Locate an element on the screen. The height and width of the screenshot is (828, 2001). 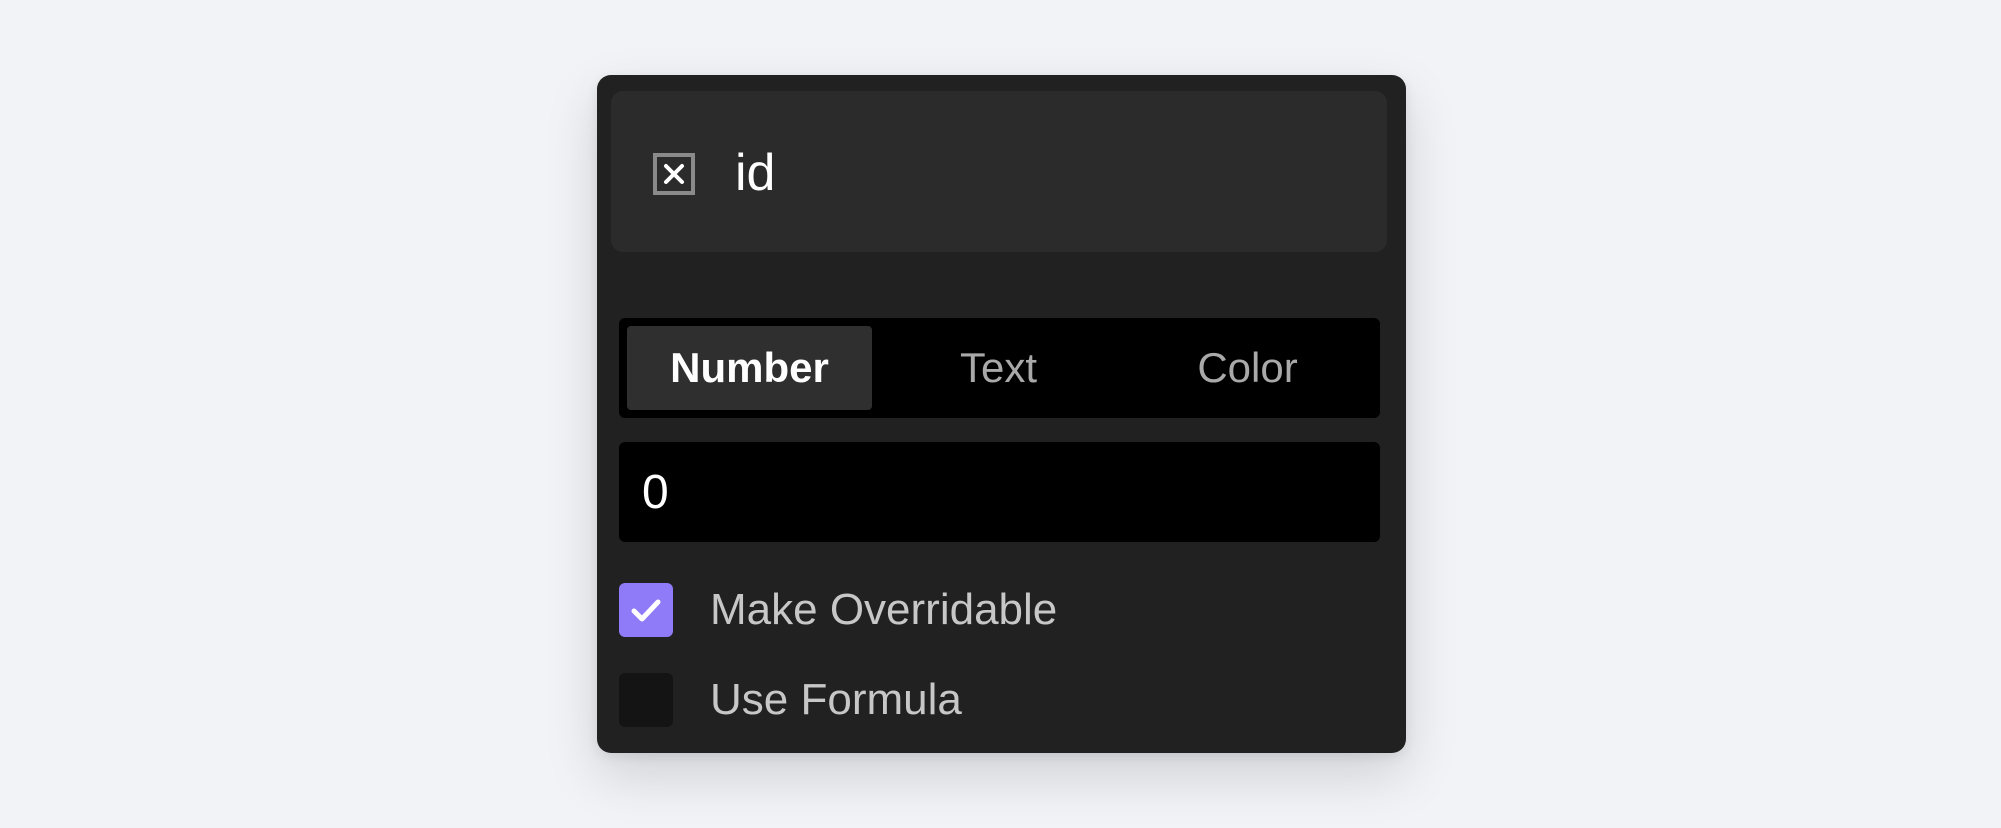
use-formula-checkbox is located at coordinates (646, 700).